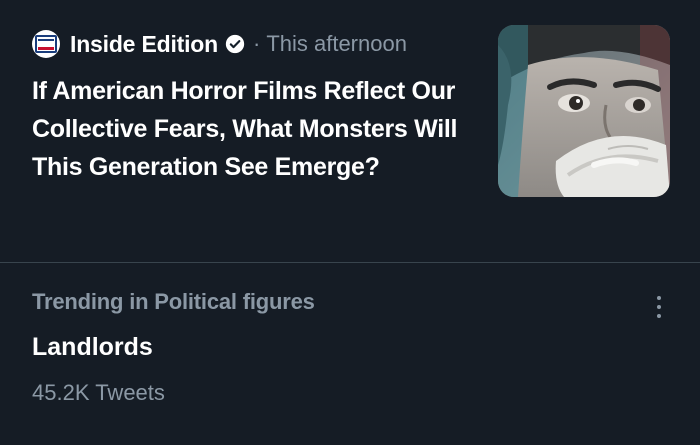 Image resolution: width=700 pixels, height=445 pixels. I want to click on news-thumbnail, so click(584, 111).